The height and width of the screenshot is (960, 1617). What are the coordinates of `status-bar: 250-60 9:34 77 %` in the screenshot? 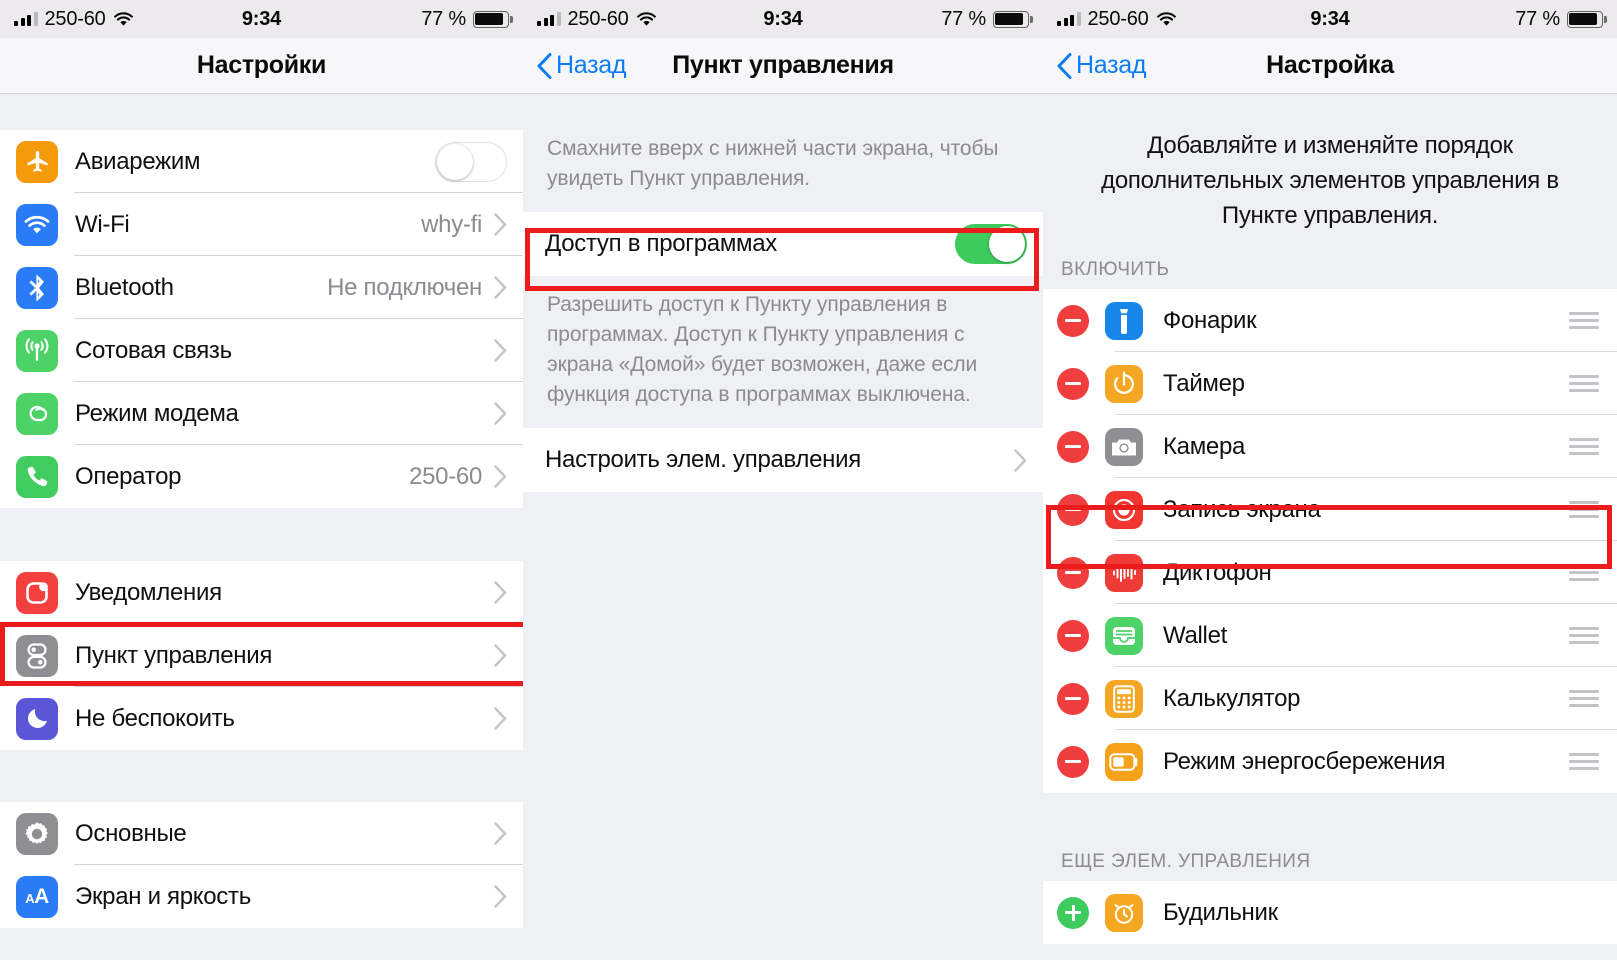 It's located at (261, 19).